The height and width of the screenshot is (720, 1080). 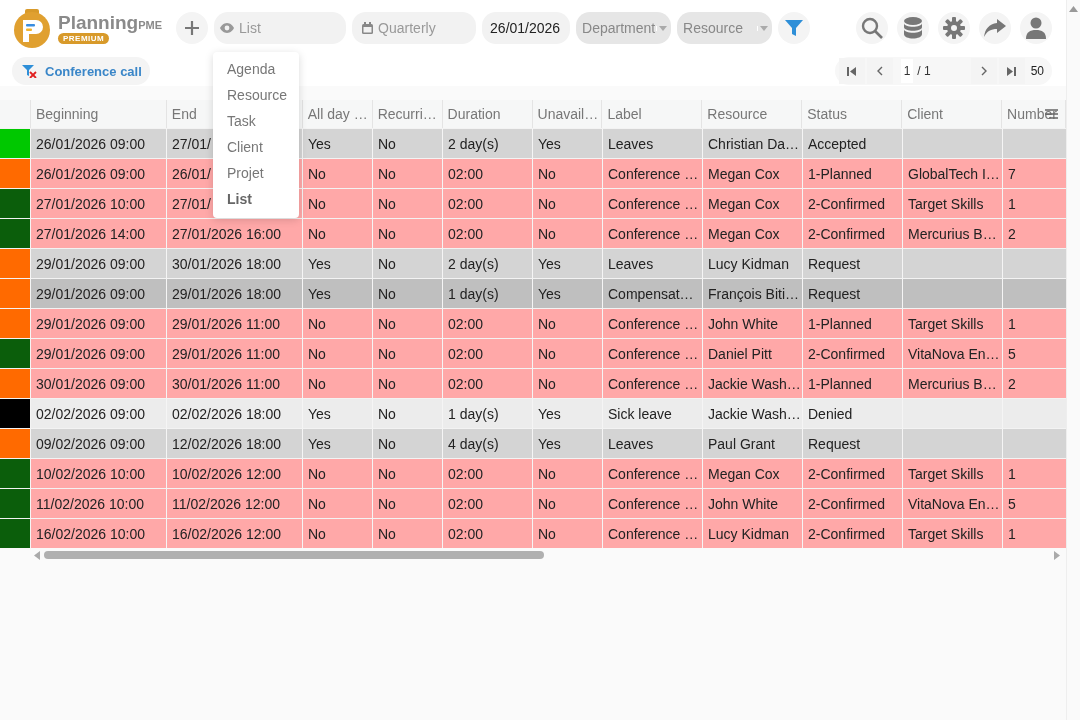 I want to click on table-cell: 16/02/2026 12:00, so click(x=226, y=533).